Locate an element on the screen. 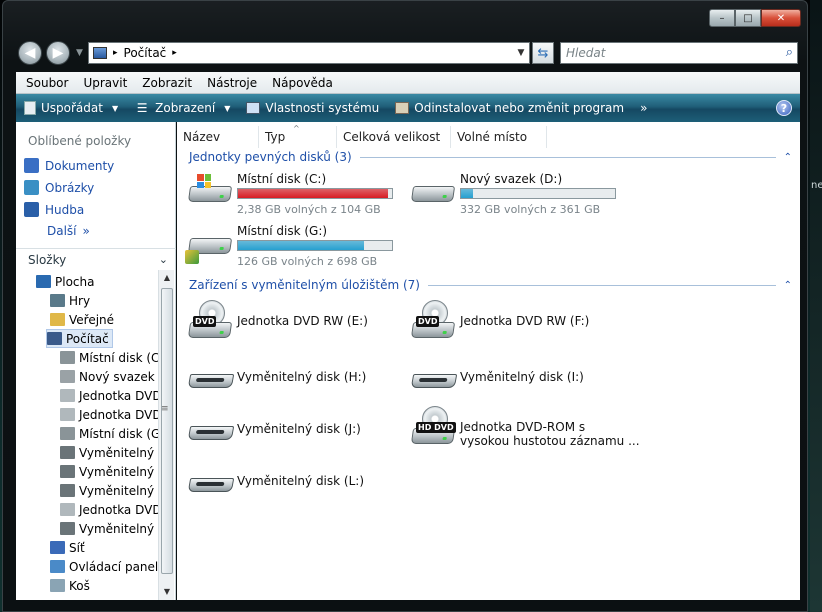 This screenshot has height=612, width=822. tree-item: Jednotka DVD- is located at coordinates (109, 509).